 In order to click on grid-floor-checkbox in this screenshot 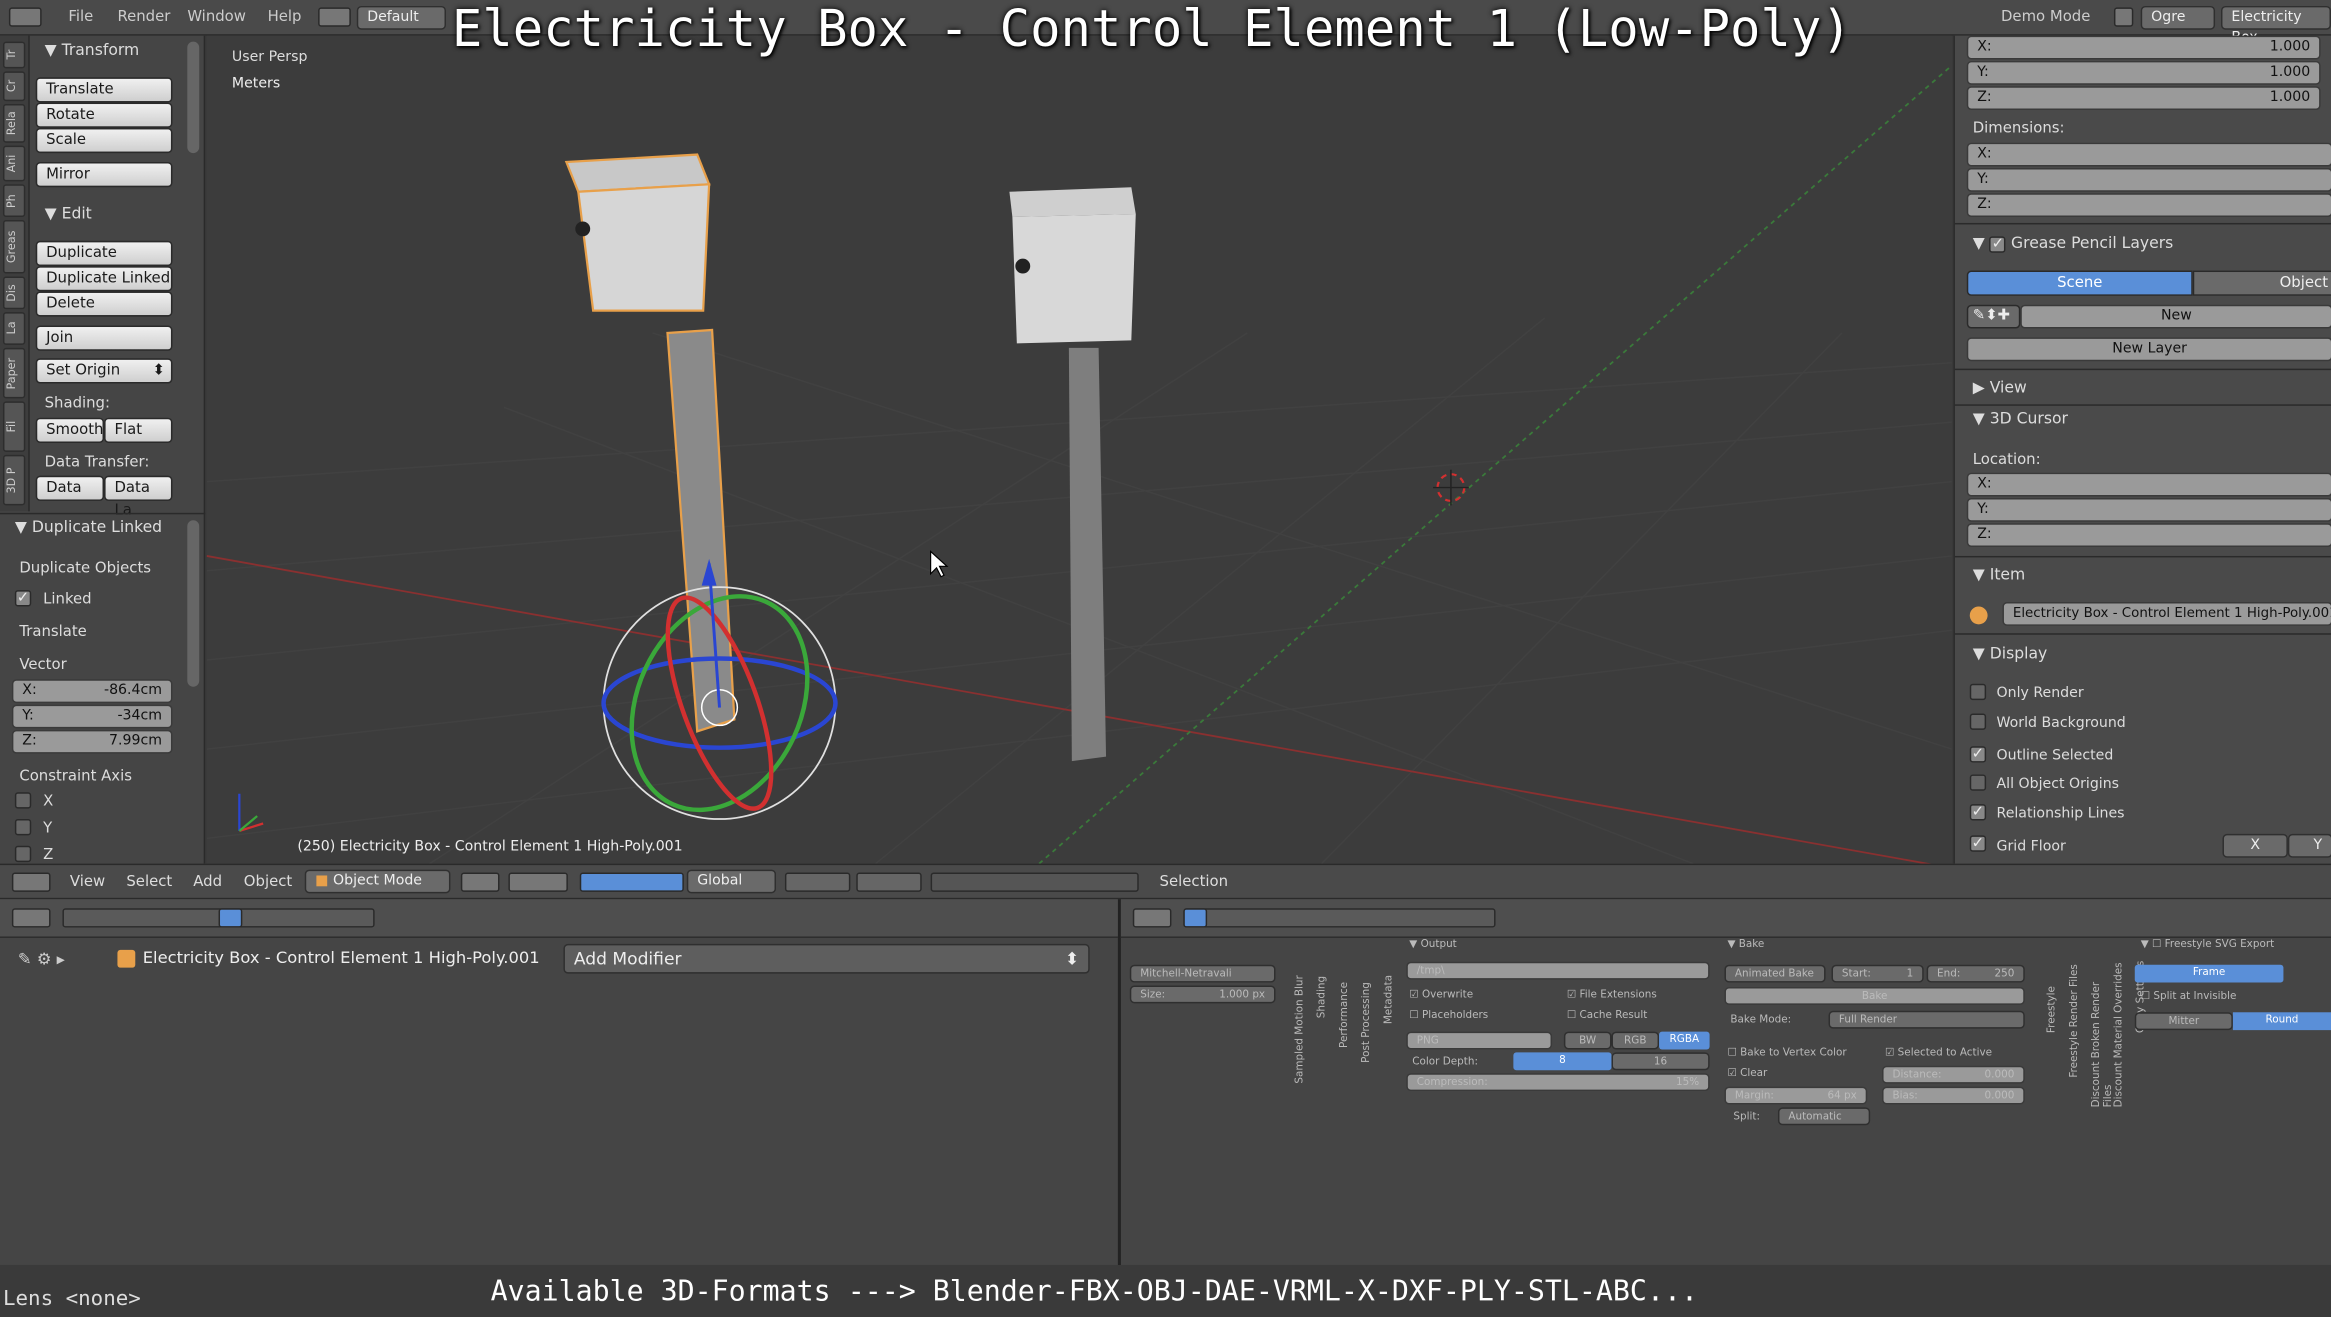, I will do `click(1978, 843)`.